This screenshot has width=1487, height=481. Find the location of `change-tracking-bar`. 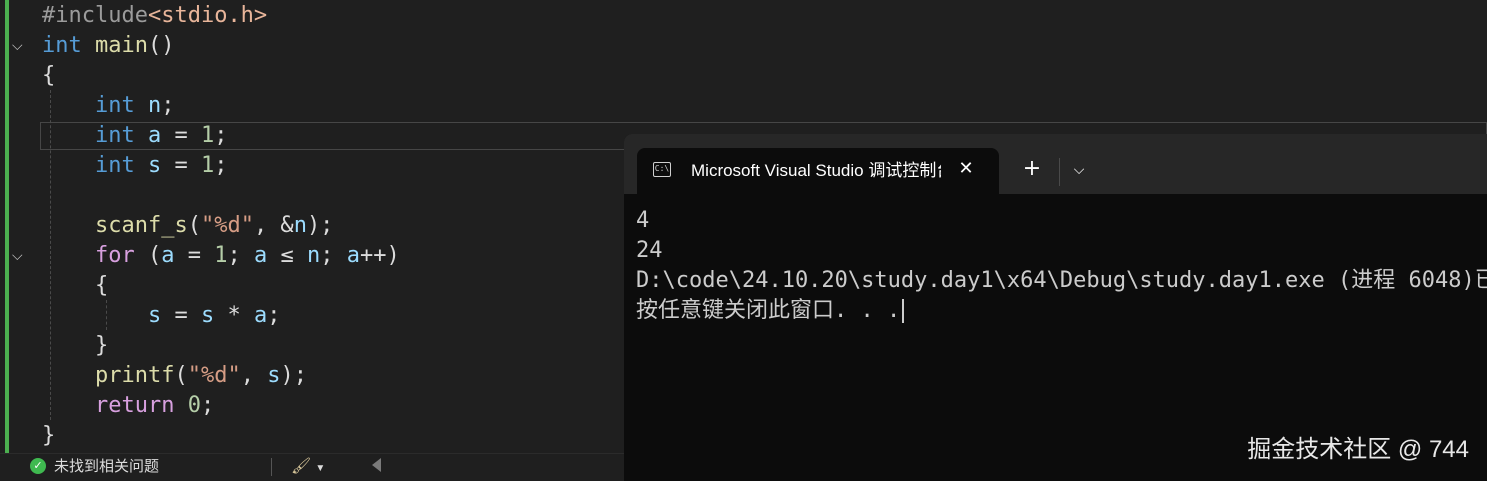

change-tracking-bar is located at coordinates (7, 226).